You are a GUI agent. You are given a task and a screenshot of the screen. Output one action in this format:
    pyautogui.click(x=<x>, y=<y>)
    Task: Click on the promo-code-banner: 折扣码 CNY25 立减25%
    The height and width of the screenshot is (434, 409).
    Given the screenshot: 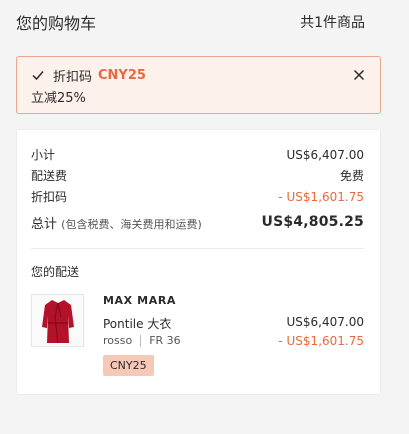 What is the action you would take?
    pyautogui.click(x=198, y=85)
    